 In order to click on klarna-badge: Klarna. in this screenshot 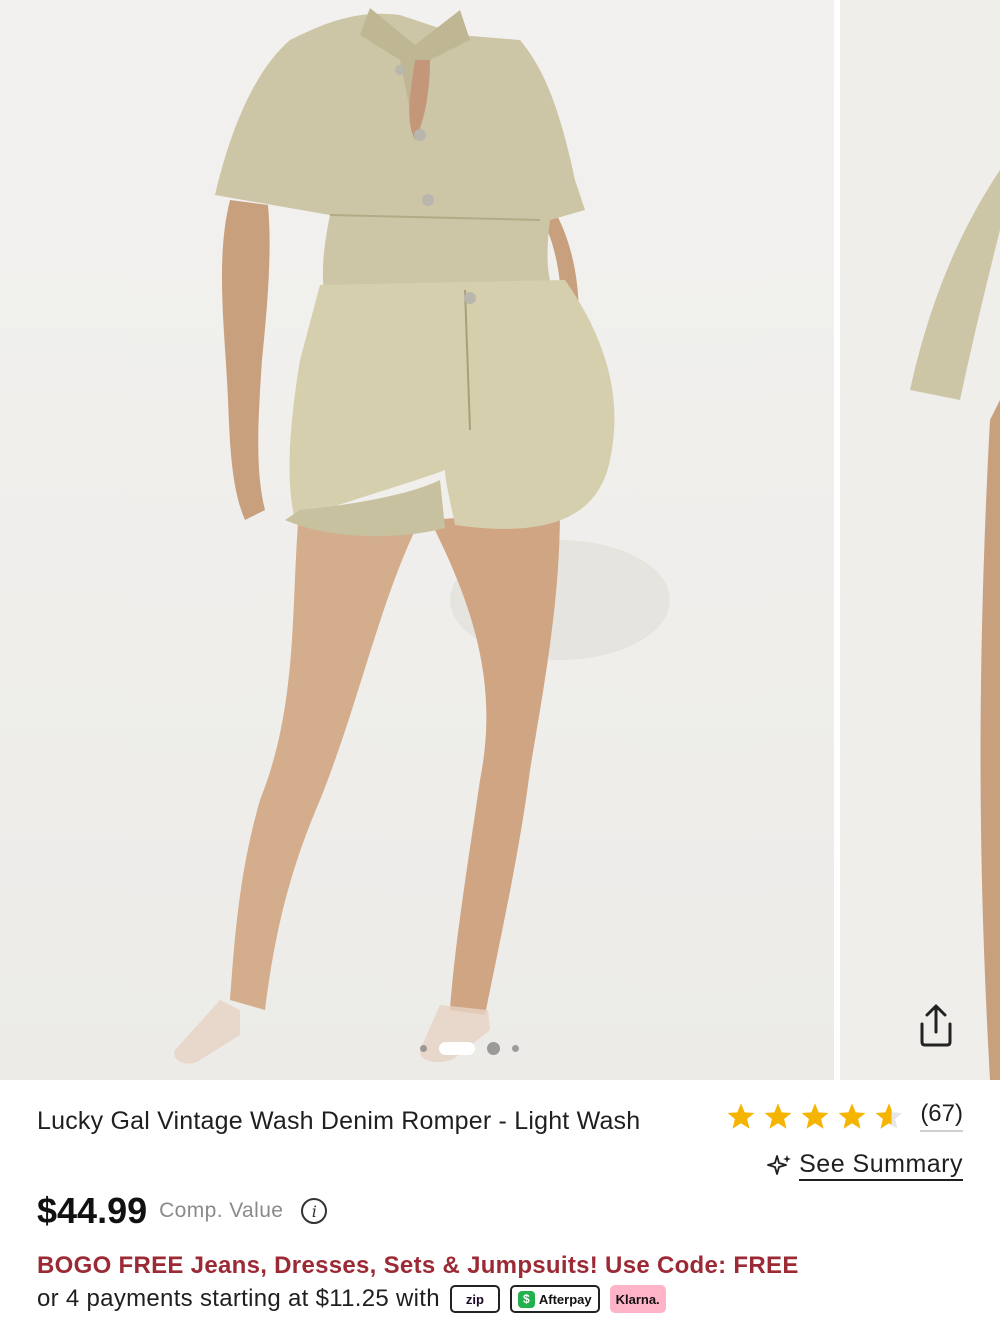, I will do `click(637, 1299)`.